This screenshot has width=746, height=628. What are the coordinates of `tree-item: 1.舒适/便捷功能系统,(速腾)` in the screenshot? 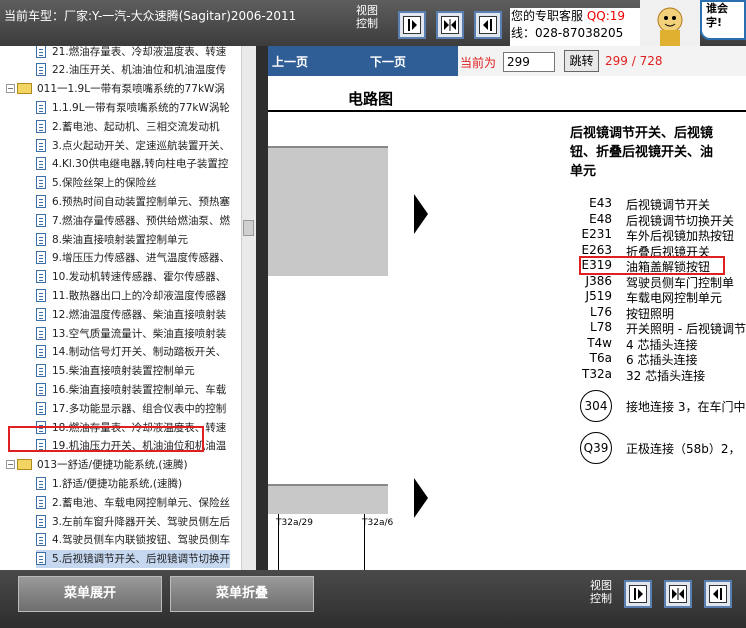 It's located at (109, 483).